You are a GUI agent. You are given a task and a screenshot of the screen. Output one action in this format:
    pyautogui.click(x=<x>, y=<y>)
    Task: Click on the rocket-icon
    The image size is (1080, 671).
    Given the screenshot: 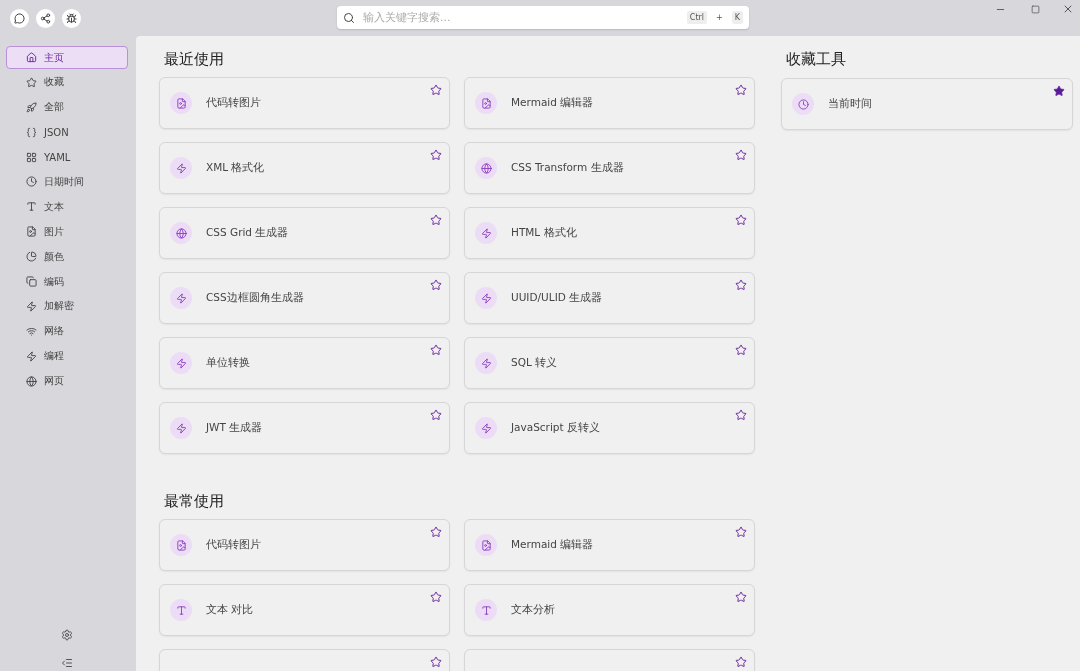 What is the action you would take?
    pyautogui.click(x=31, y=107)
    